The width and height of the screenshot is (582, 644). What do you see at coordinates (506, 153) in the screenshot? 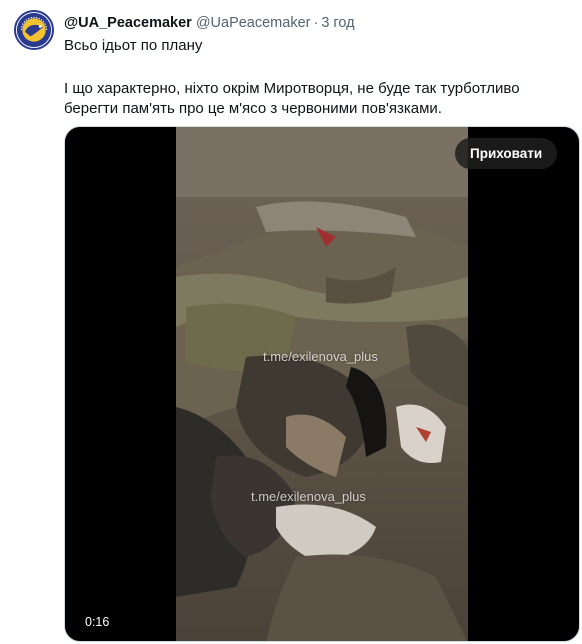
I see `hide-media-button: Приховати` at bounding box center [506, 153].